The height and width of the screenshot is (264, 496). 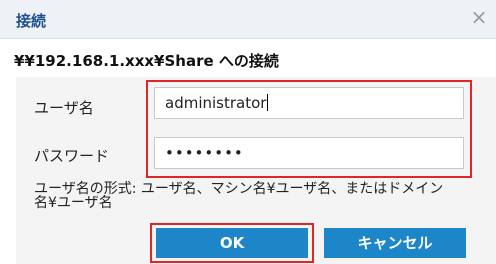 I want to click on cancel-button: キャンセル, so click(x=395, y=243).